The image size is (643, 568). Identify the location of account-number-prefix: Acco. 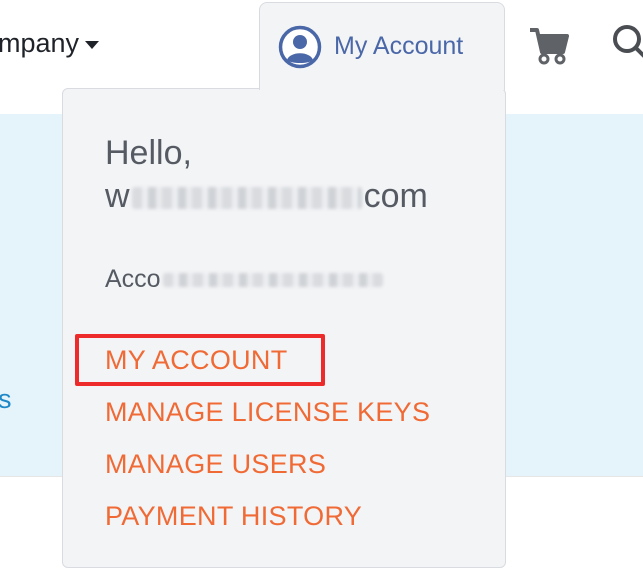
(133, 279).